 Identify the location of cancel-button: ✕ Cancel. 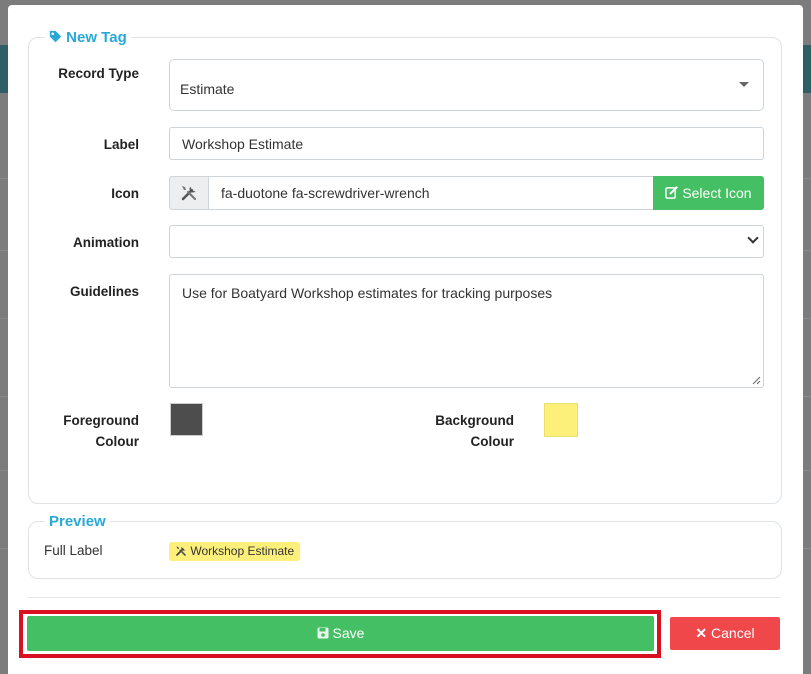
(725, 633).